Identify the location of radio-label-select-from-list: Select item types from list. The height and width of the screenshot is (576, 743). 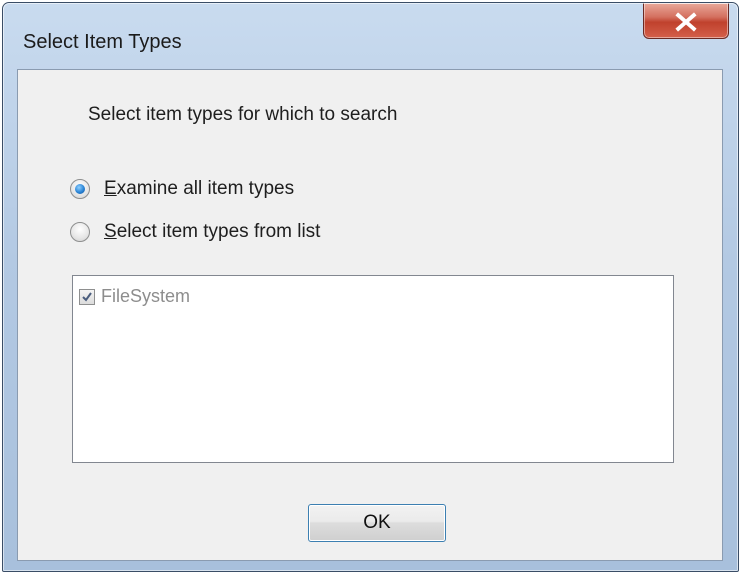
(212, 232).